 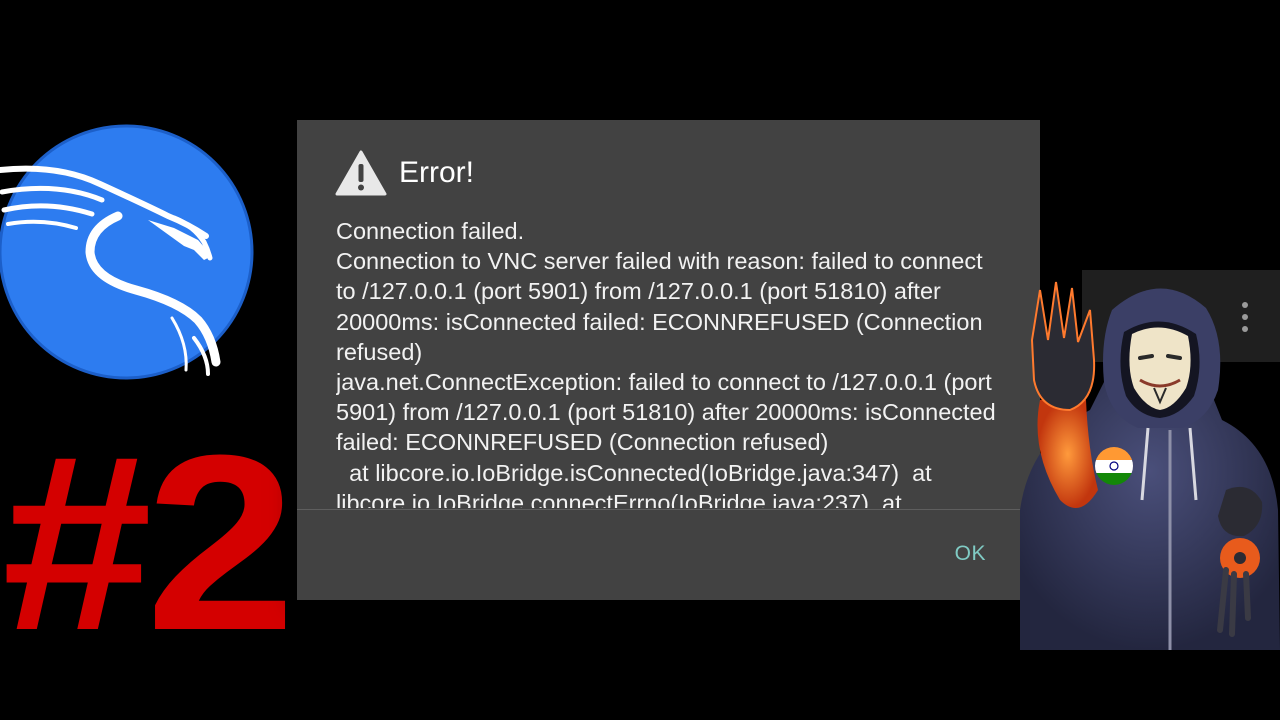 I want to click on episode-number: #2, so click(x=149, y=542).